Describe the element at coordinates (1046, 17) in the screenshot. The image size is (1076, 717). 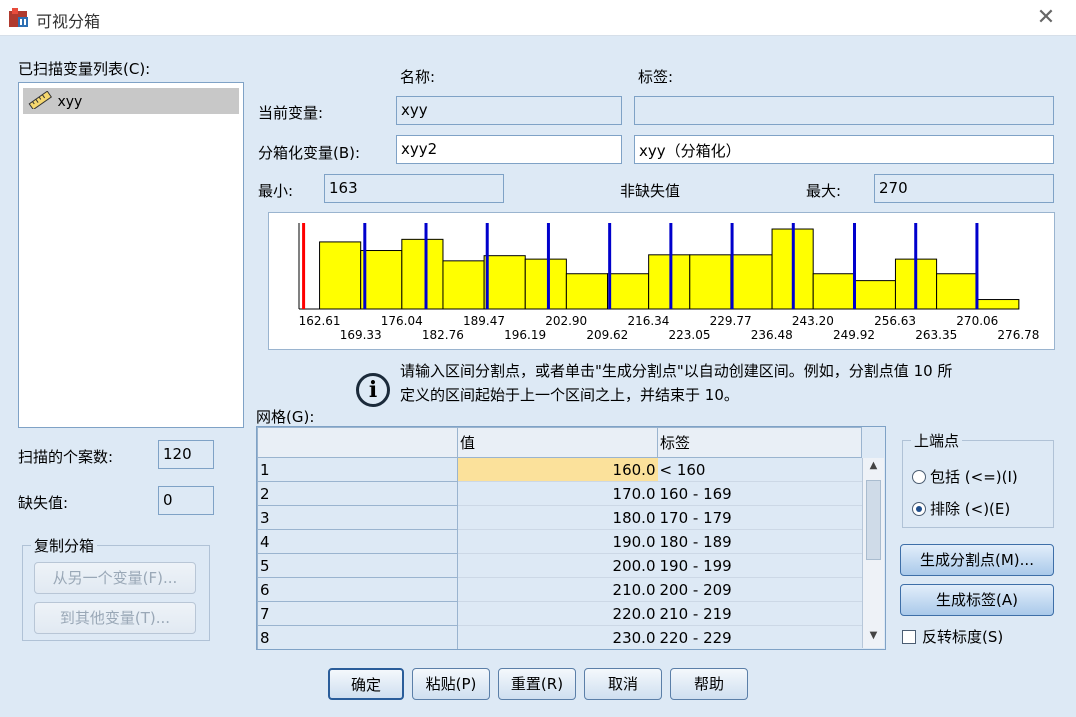
I see `close-icon: ✕` at that location.